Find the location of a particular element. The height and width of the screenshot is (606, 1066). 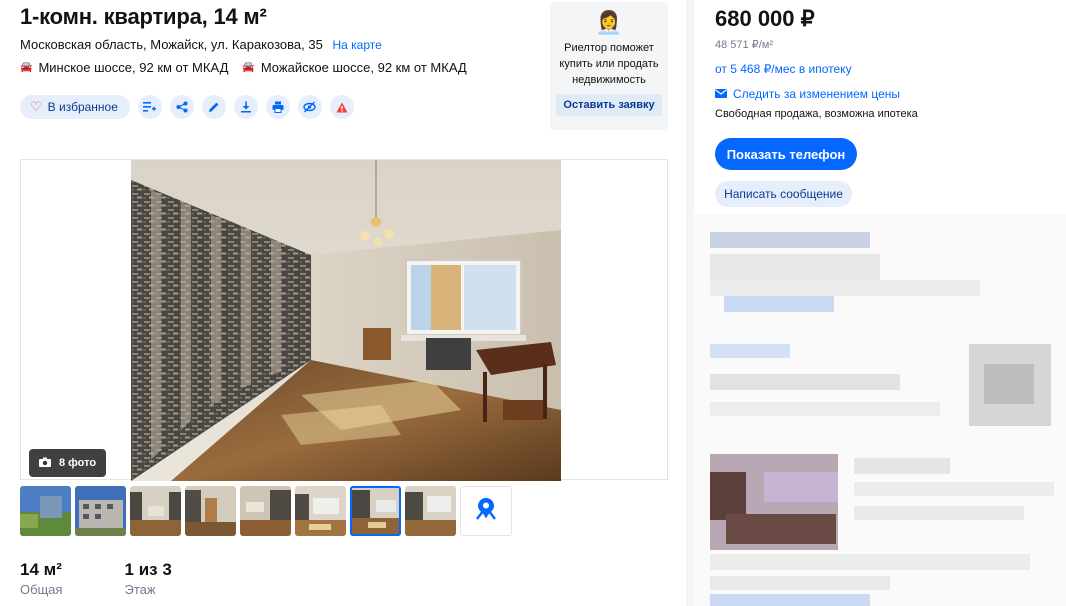

fact-value: 1 из 3 is located at coordinates (148, 569).